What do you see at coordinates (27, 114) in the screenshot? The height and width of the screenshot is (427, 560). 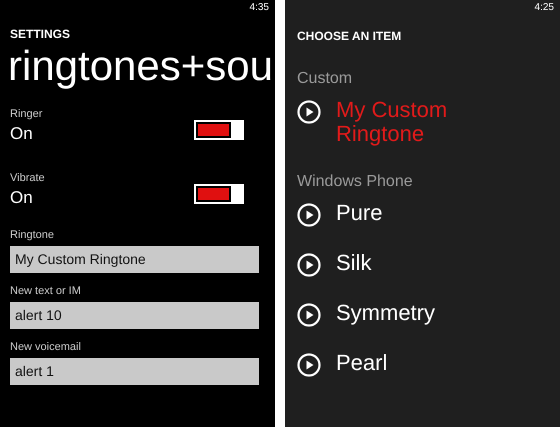 I see `setting-label: Ringer` at bounding box center [27, 114].